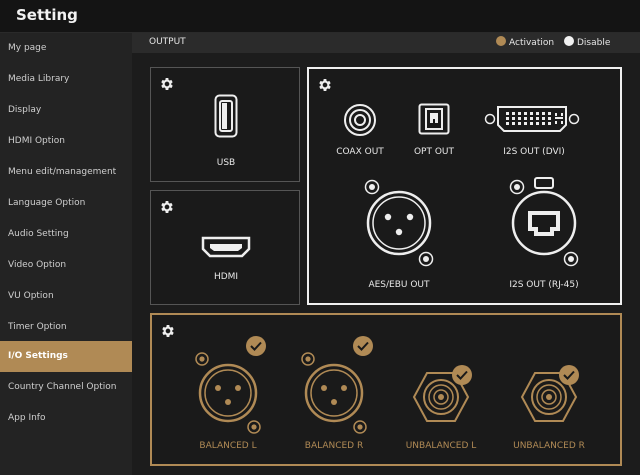 This screenshot has height=475, width=640. I want to click on coax-out-label: COAX OUT, so click(360, 152).